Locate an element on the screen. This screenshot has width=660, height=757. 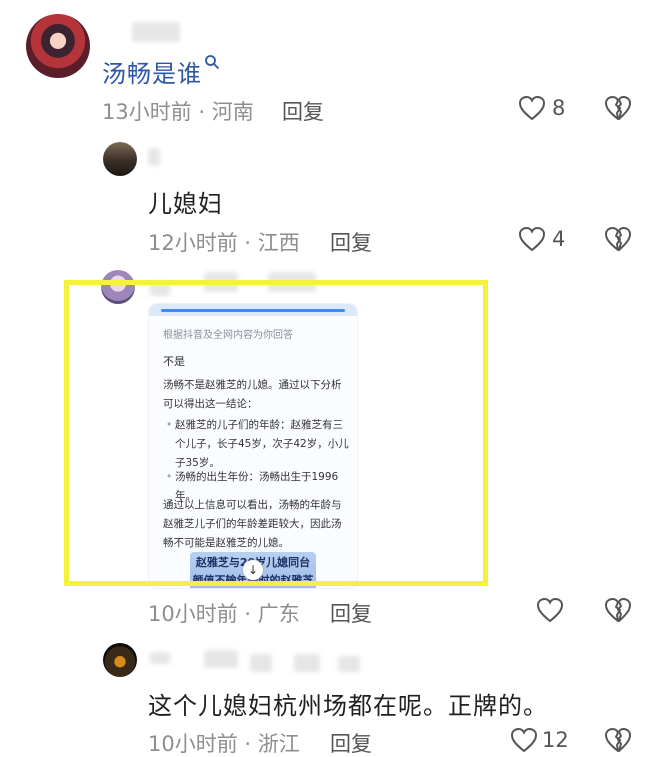
comment-time-location: 13小时前 · 河南 is located at coordinates (178, 112).